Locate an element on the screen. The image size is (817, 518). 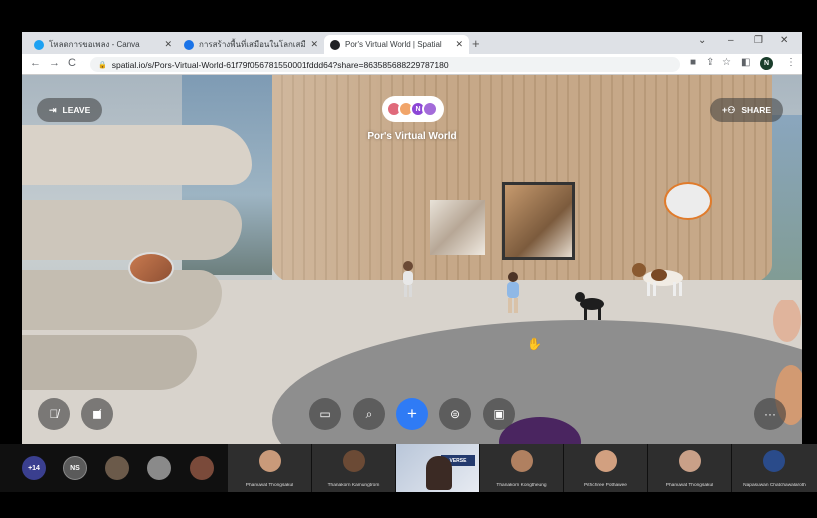
close-window-icon: ✕ is located at coordinates (784, 40).